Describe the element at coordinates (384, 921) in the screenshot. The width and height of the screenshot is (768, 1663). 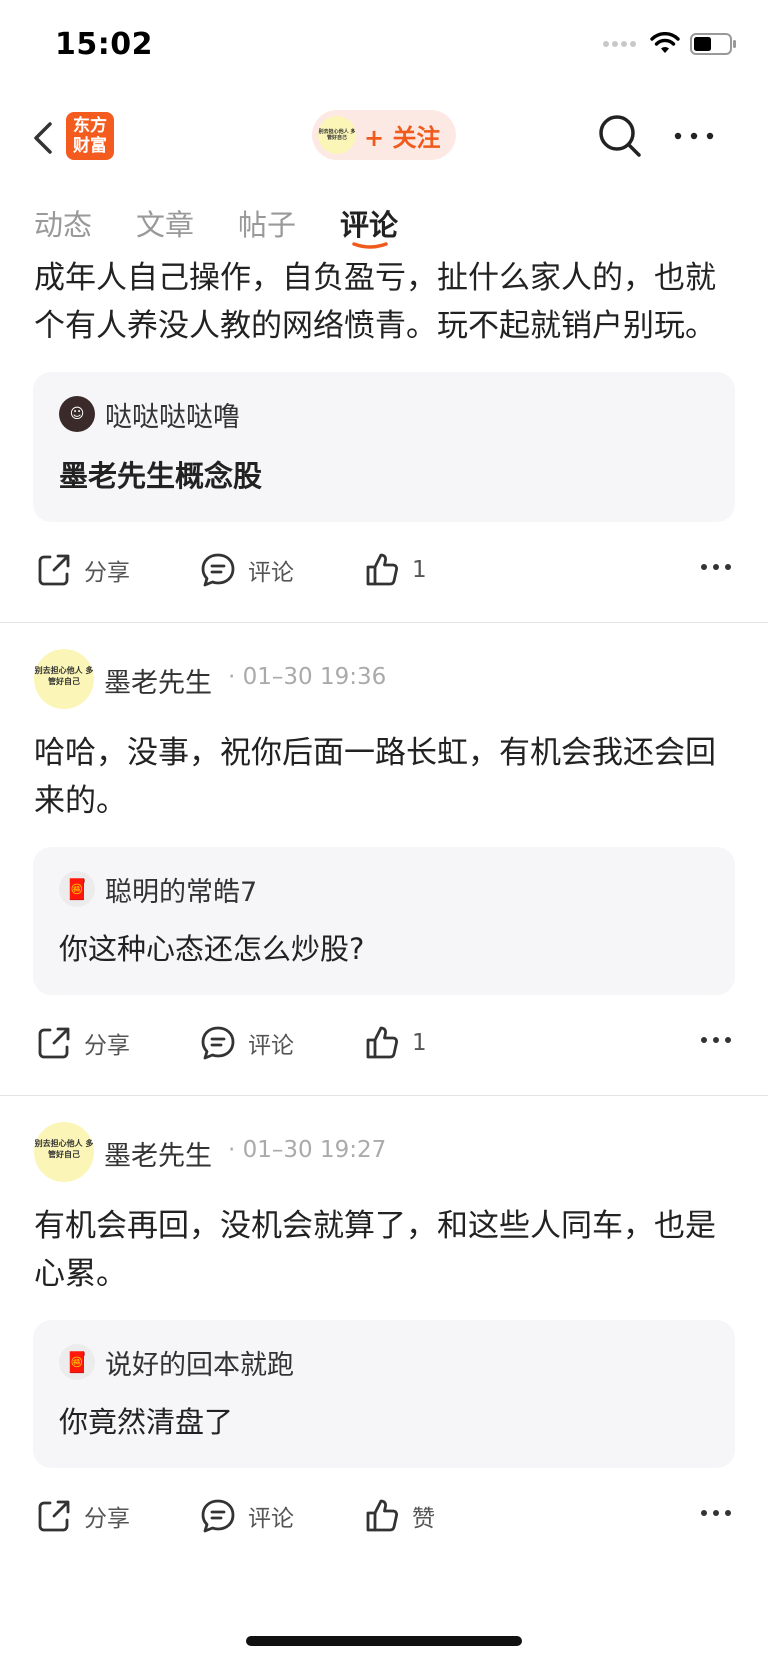
I see `quoted-post: 🧧 聪明的常皓7 你这种心态还怎么炒股?` at that location.